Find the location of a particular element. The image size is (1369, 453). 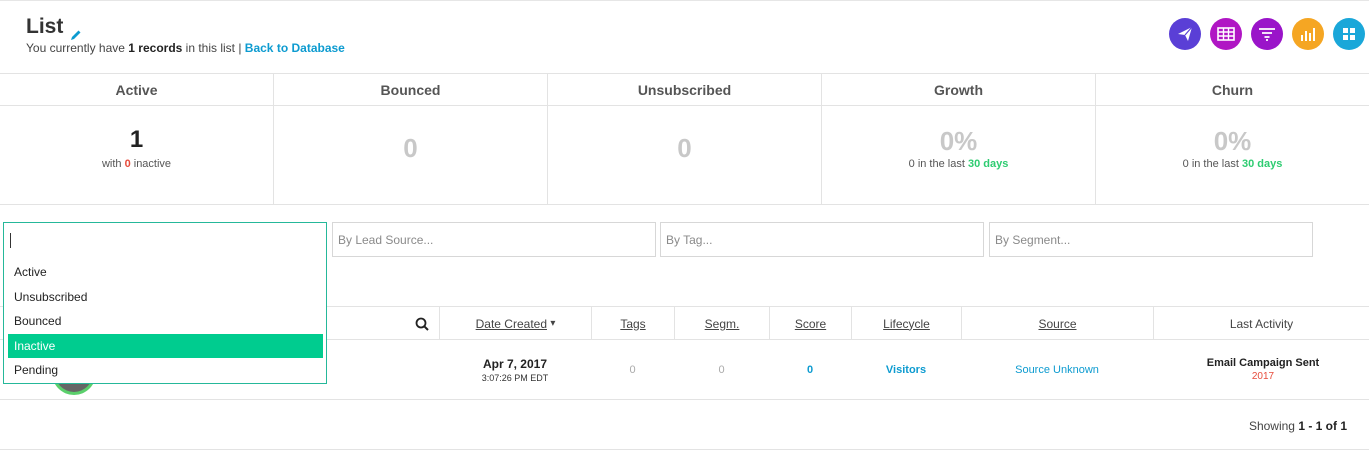

send-icon is located at coordinates (1185, 34).